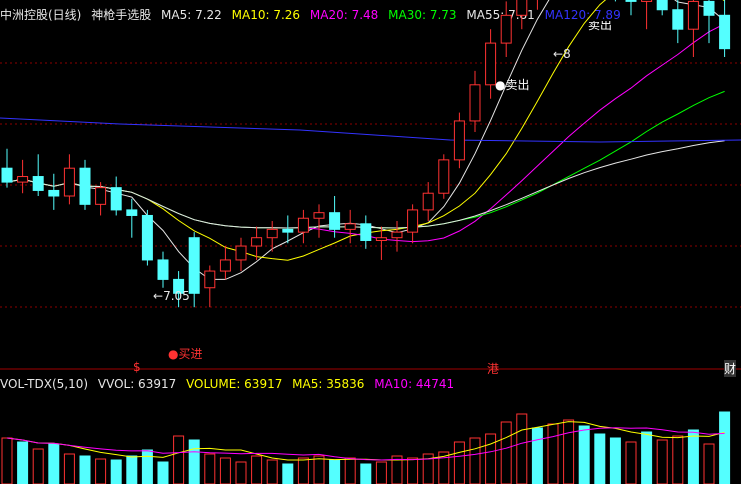 The image size is (741, 484). Describe the element at coordinates (137, 384) in the screenshot. I see `vvol-label: VVOL: 63917` at that location.